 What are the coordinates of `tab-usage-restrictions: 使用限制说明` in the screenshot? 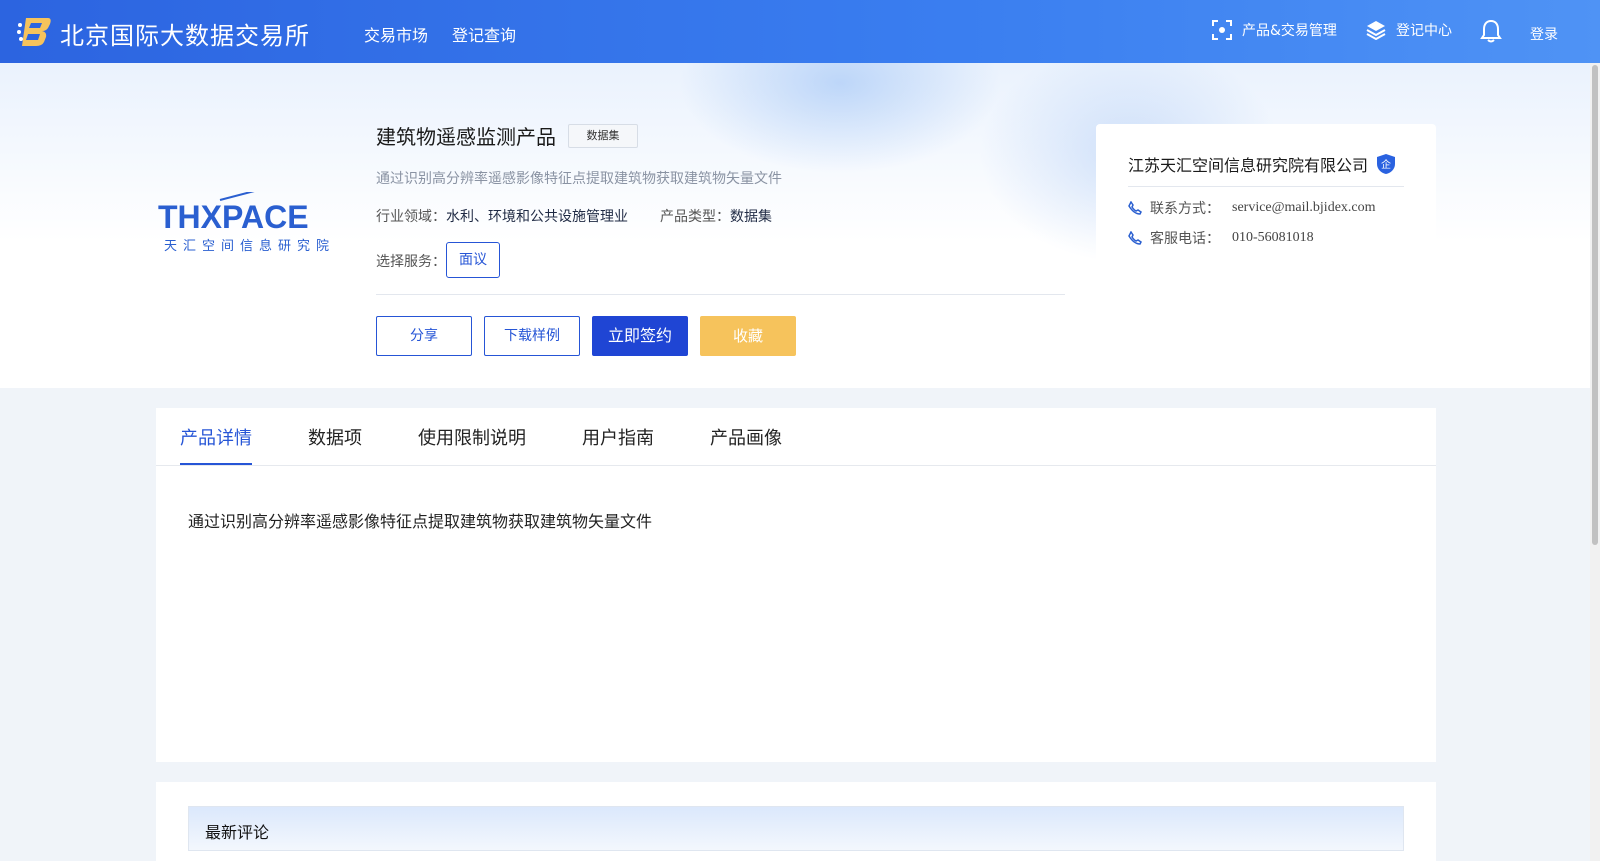 It's located at (472, 437).